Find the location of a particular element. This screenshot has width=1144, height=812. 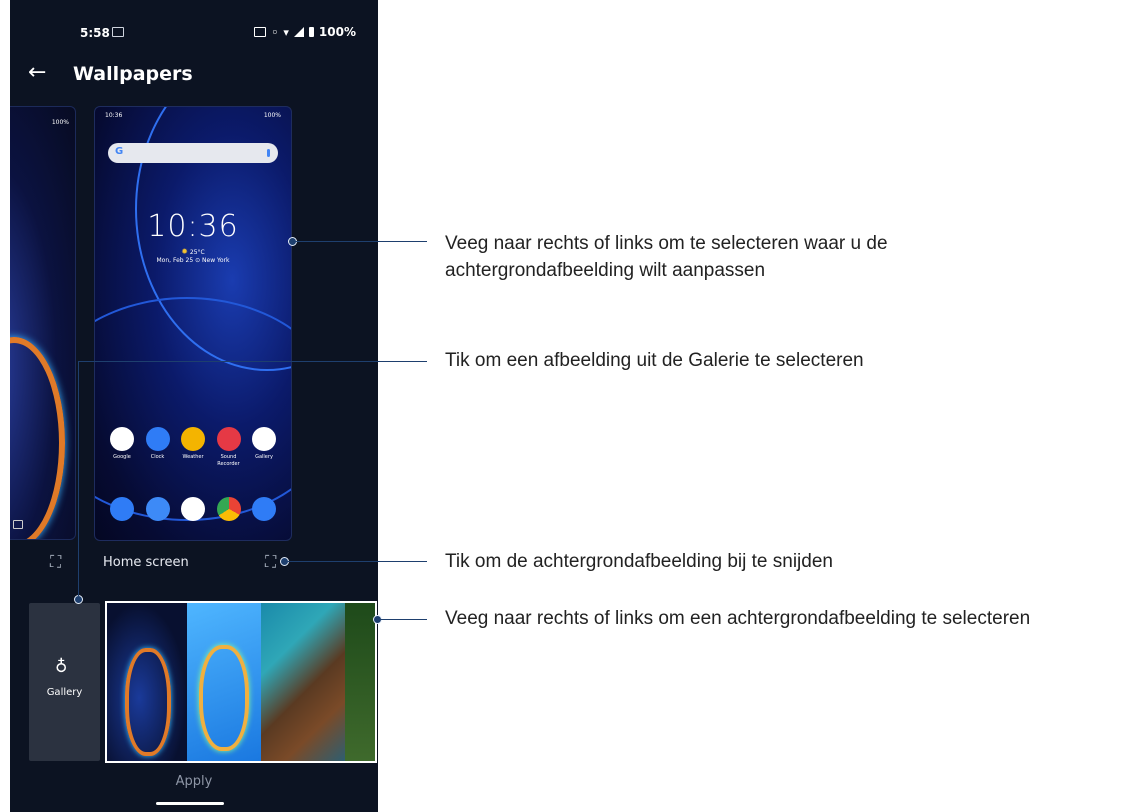

app-google: Google is located at coordinates (122, 447).